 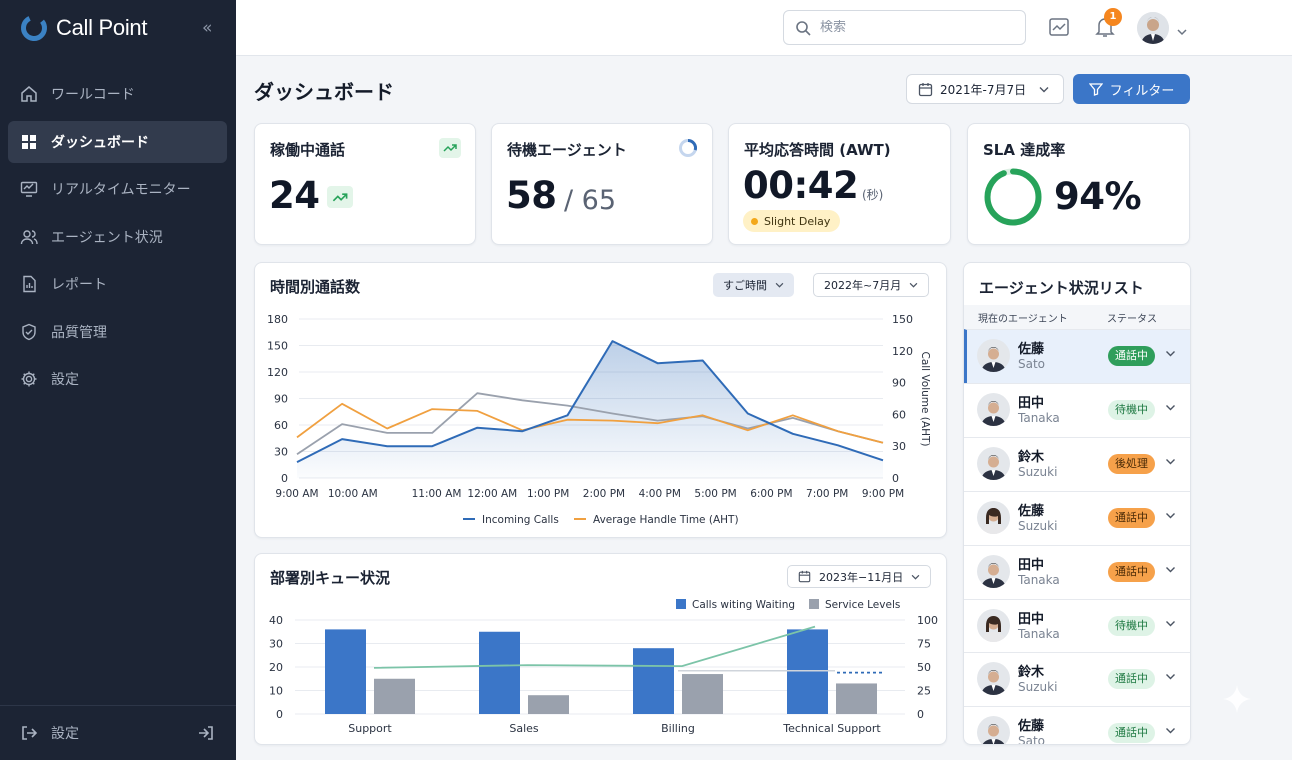 I want to click on x-tick-label: 4:00 PM, so click(x=660, y=494).